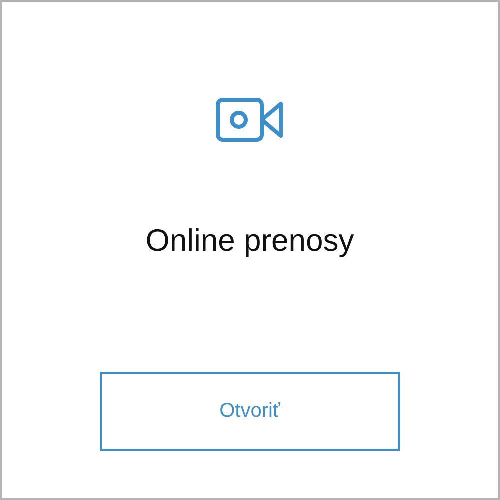  Describe the element at coordinates (250, 120) in the screenshot. I see `video-camera-icon` at that location.